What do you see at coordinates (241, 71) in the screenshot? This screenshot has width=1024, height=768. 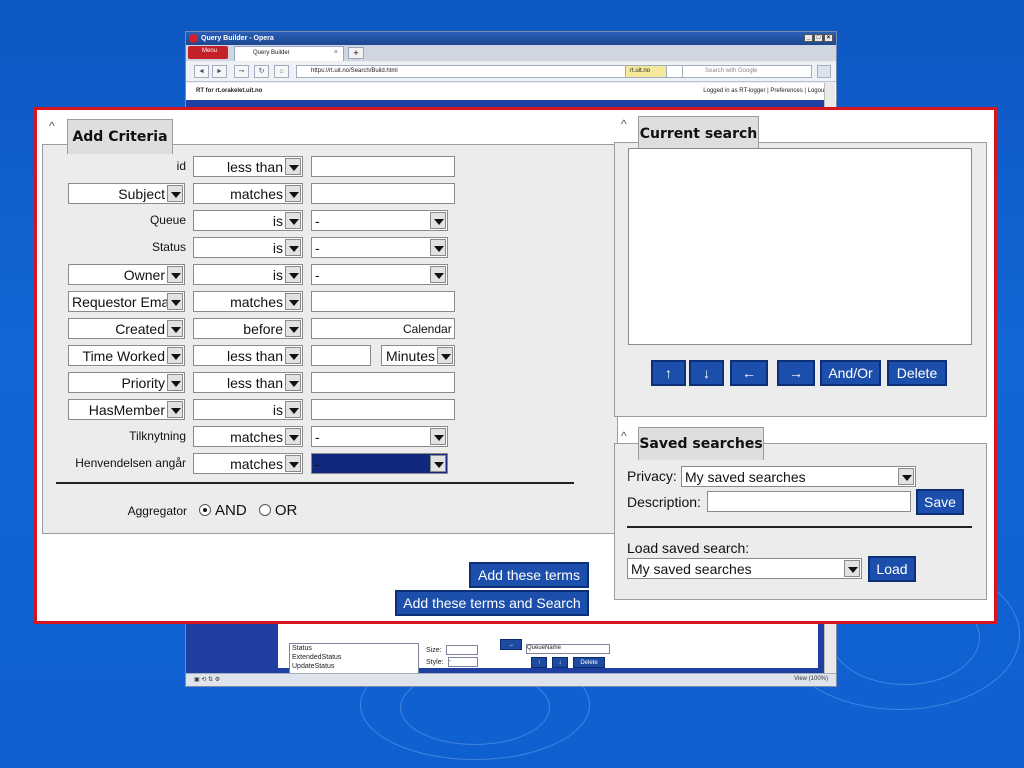 I see `key-icon: ⊸` at bounding box center [241, 71].